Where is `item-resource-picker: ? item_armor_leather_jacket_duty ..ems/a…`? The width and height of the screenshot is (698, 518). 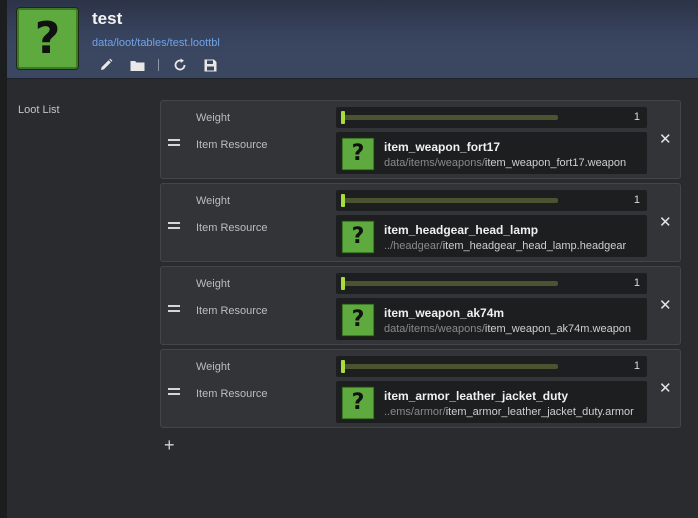 item-resource-picker: ? item_armor_leather_jacket_duty ..ems/a… is located at coordinates (491, 402).